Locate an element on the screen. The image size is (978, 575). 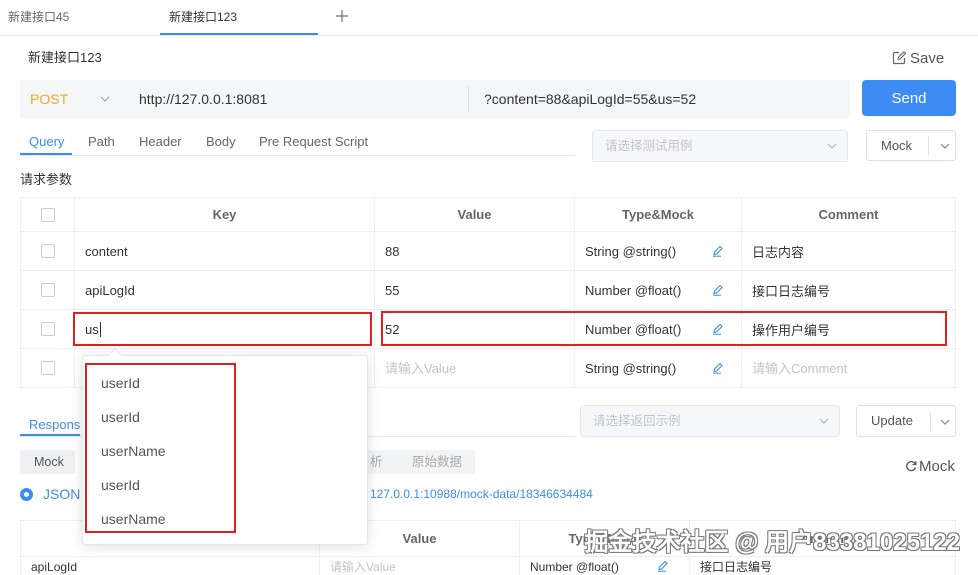
mock-button-label: Mock is located at coordinates (897, 145).